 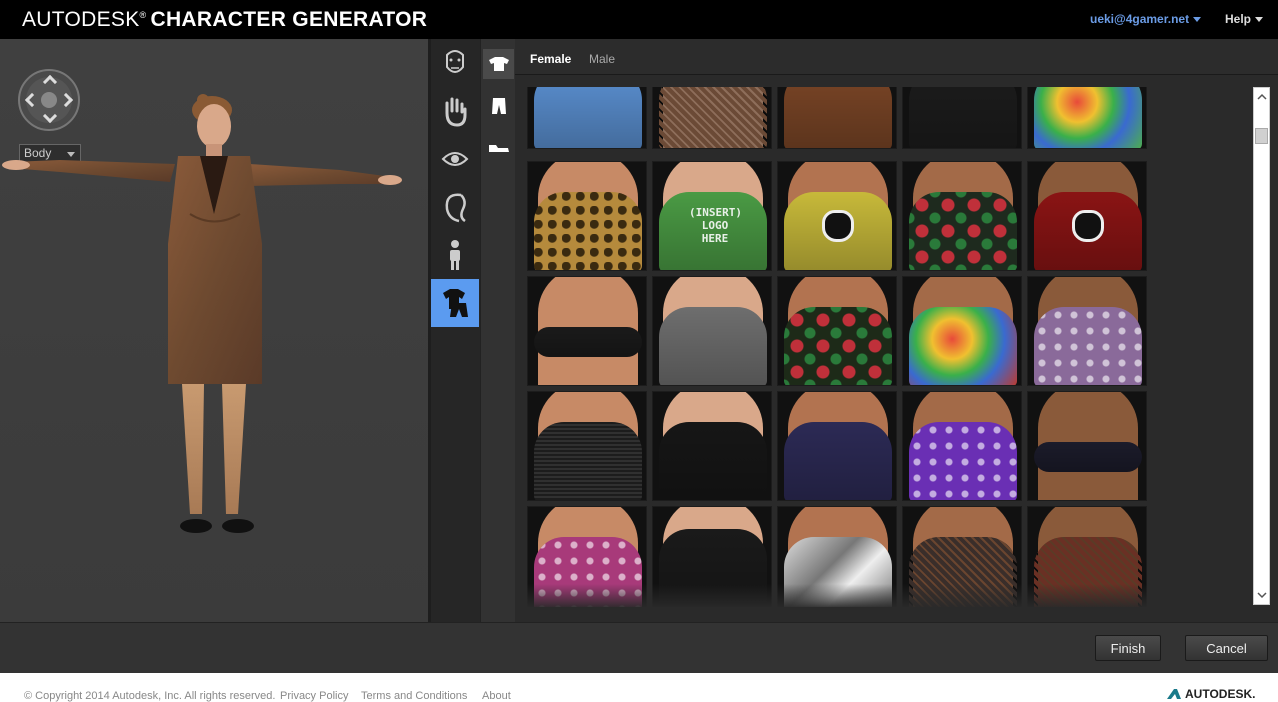 I want to click on category-clothing-button, so click(x=455, y=303).